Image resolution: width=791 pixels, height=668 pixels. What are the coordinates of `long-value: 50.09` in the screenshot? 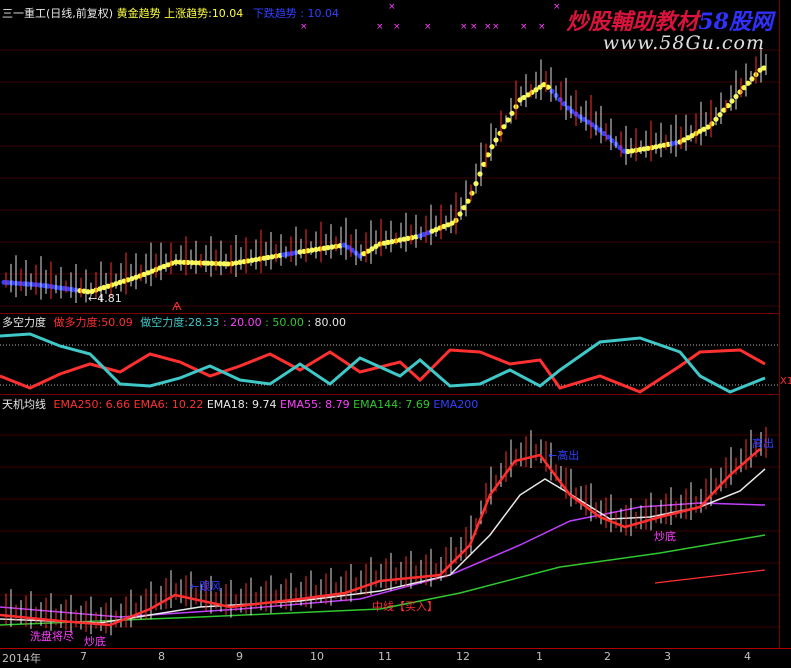 It's located at (117, 322).